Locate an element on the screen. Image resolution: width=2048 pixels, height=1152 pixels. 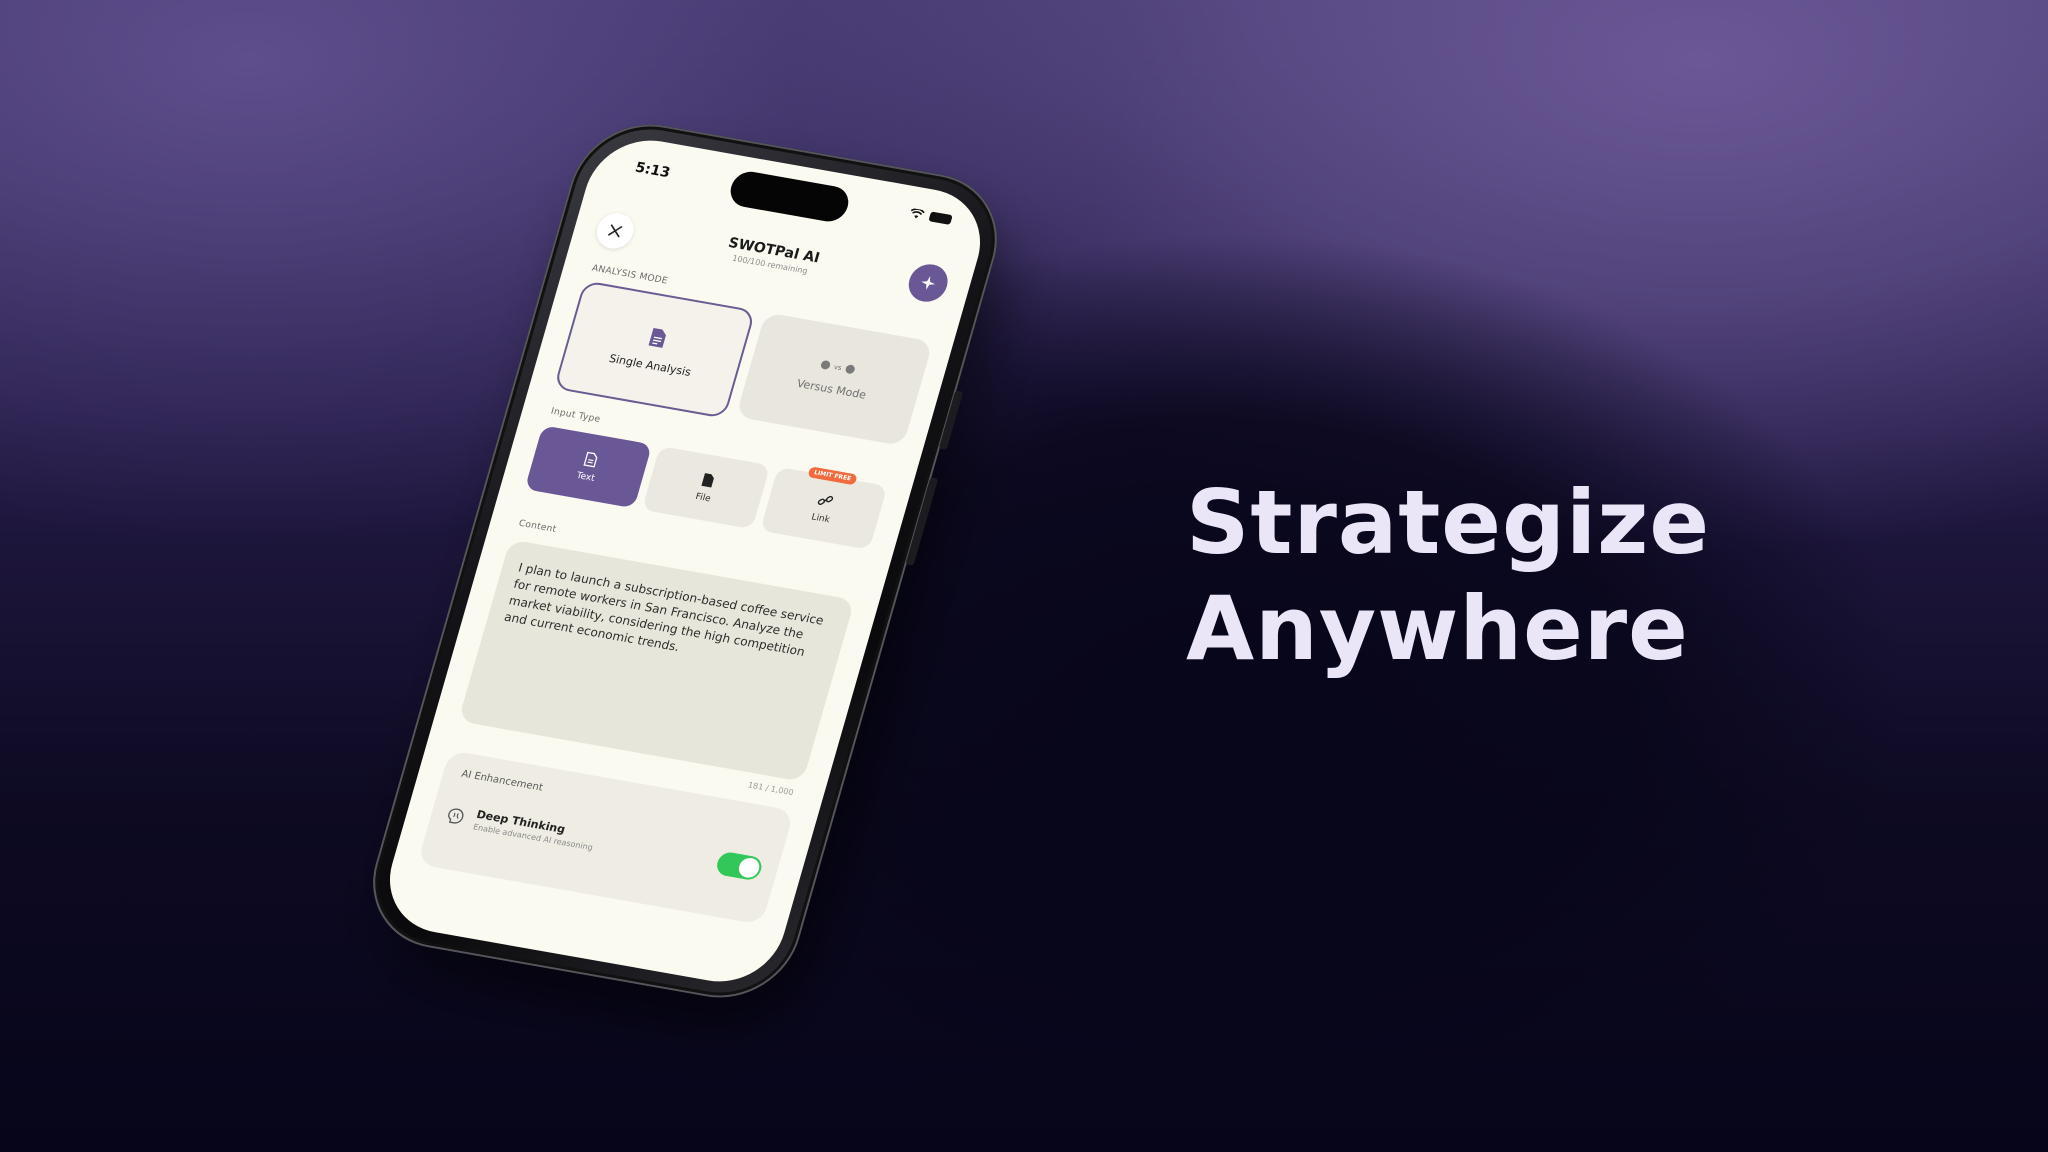
mode-single-analysis: Single Analysis is located at coordinates (654, 349).